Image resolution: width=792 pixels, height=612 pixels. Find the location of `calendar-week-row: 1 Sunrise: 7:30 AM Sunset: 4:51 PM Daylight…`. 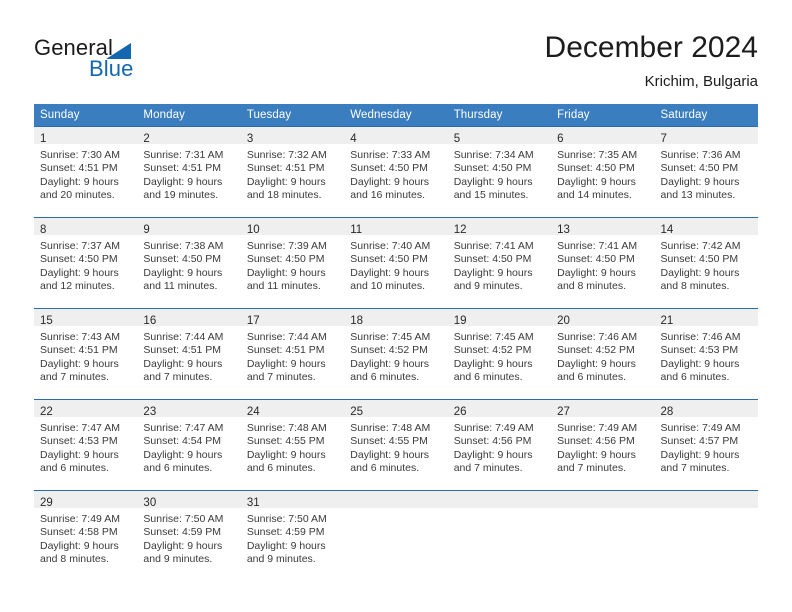

calendar-week-row: 1 Sunrise: 7:30 AM Sunset: 4:51 PM Daylight… is located at coordinates (396, 172).